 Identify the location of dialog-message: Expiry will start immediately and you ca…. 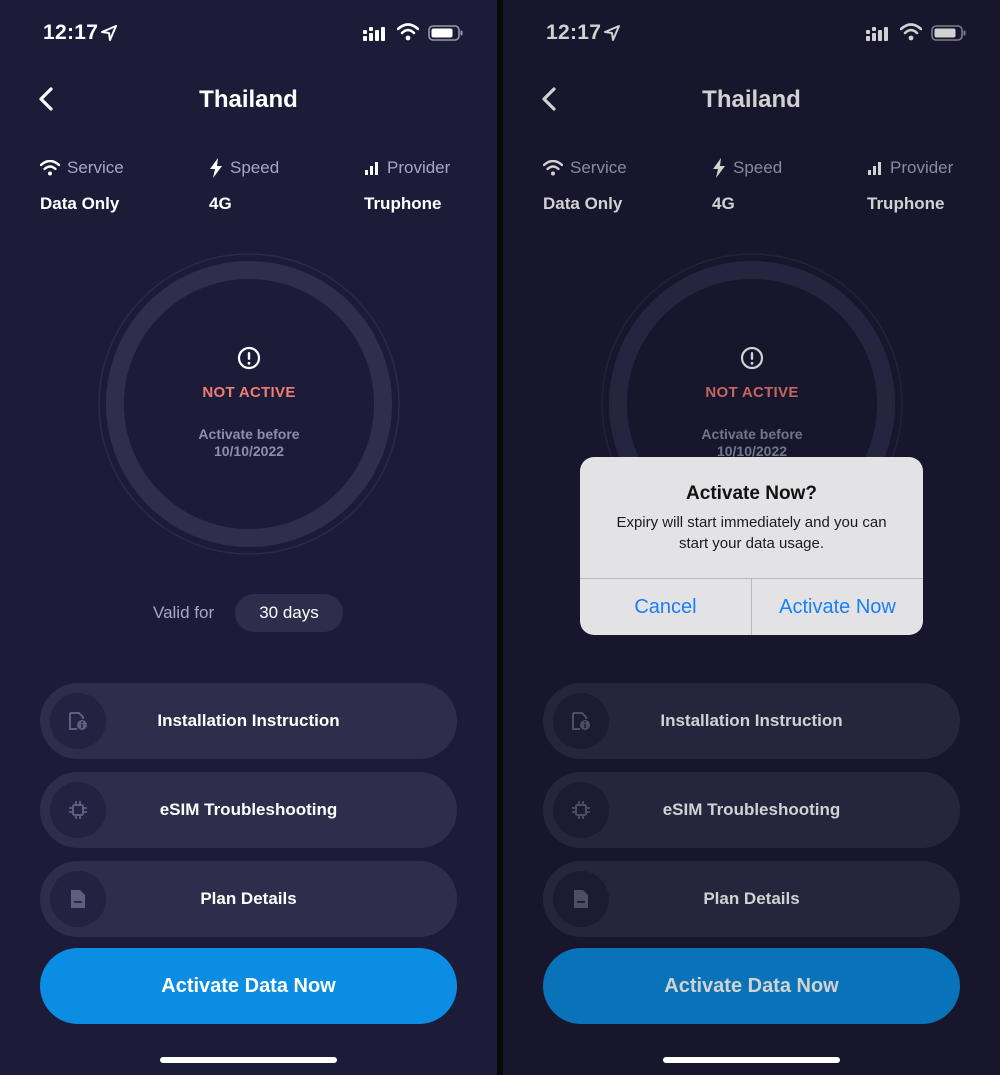
(751, 533).